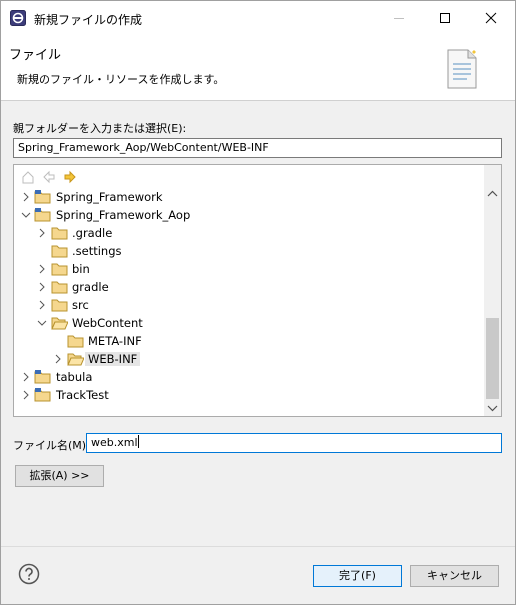 The image size is (516, 605). I want to click on minimize-icon, so click(399, 18).